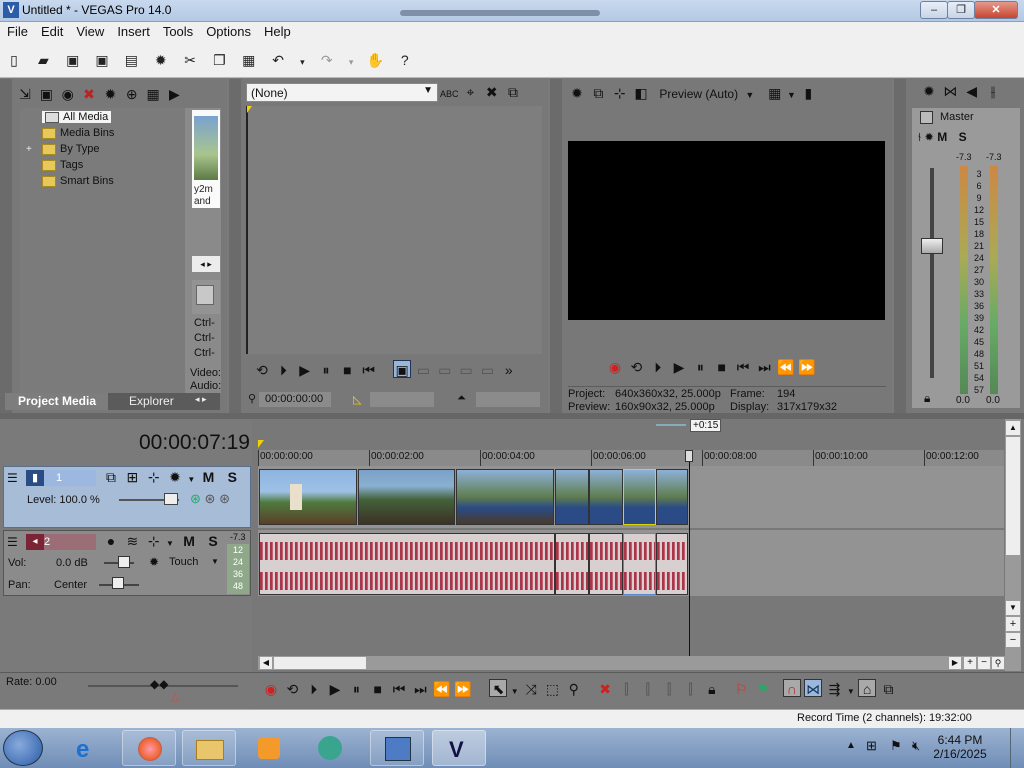 The width and height of the screenshot is (1024, 768). What do you see at coordinates (71, 149) in the screenshot?
I see `tree-item-by-type: By Type` at bounding box center [71, 149].